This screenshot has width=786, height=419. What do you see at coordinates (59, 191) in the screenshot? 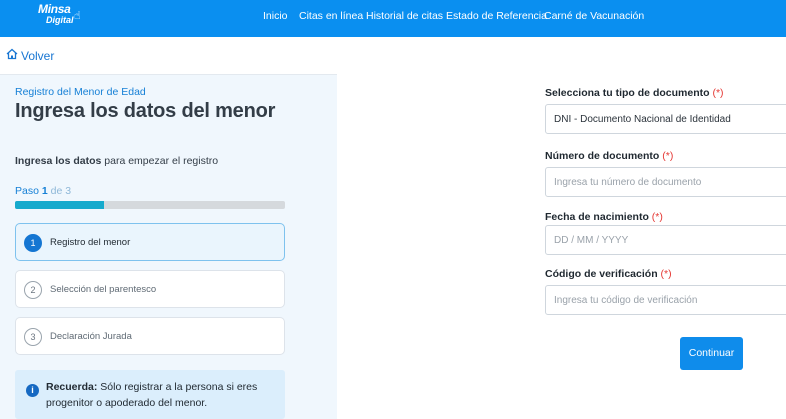
I see `step-total: de 3` at bounding box center [59, 191].